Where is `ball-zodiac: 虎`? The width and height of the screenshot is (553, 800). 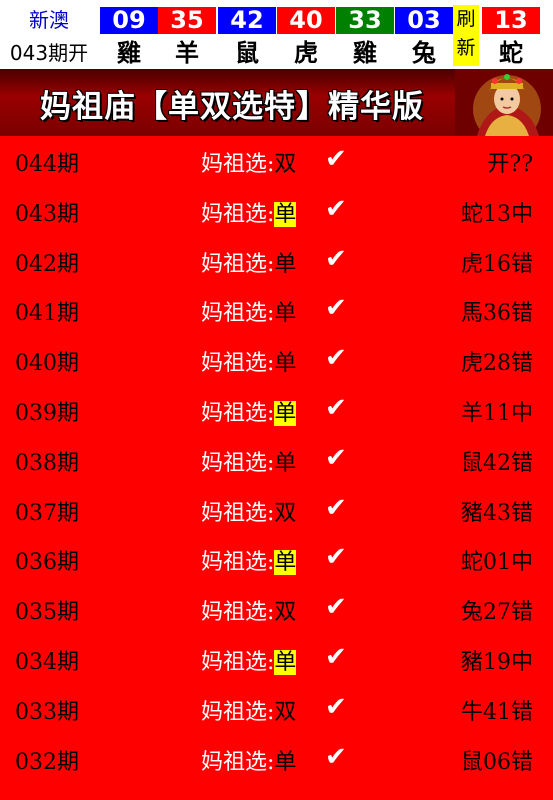
ball-zodiac: 虎 is located at coordinates (306, 53).